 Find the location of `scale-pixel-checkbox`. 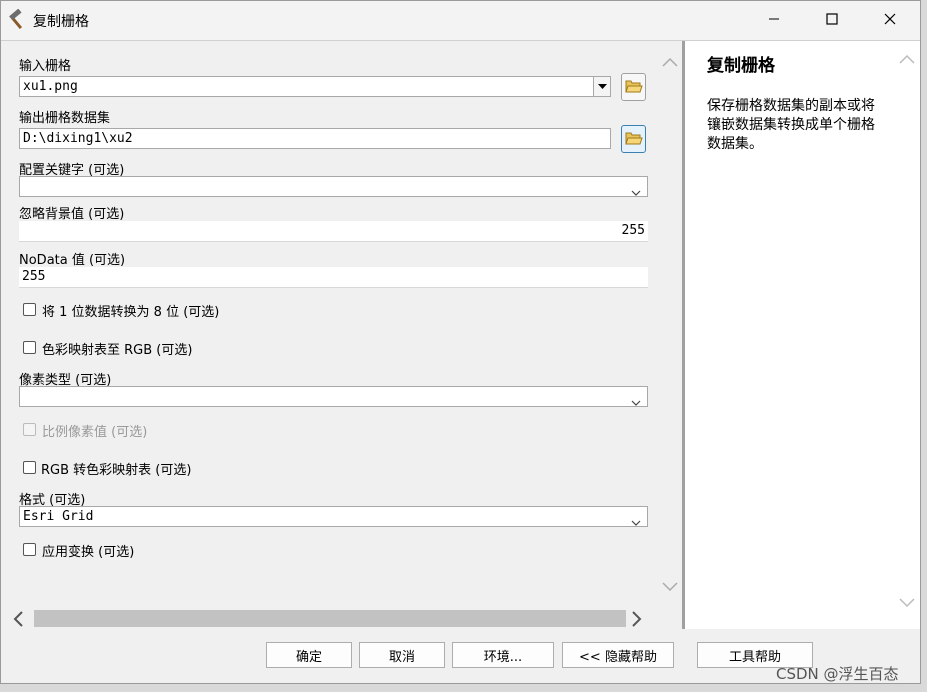

scale-pixel-checkbox is located at coordinates (29, 429).